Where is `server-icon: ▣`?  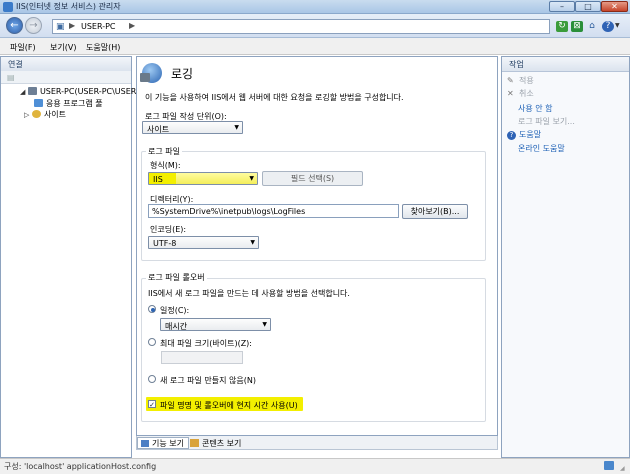 server-icon: ▣ is located at coordinates (60, 27).